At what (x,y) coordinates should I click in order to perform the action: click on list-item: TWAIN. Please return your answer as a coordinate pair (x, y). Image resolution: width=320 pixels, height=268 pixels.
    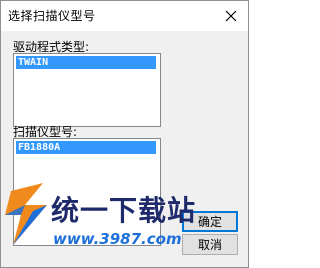
    Looking at the image, I should click on (86, 62).